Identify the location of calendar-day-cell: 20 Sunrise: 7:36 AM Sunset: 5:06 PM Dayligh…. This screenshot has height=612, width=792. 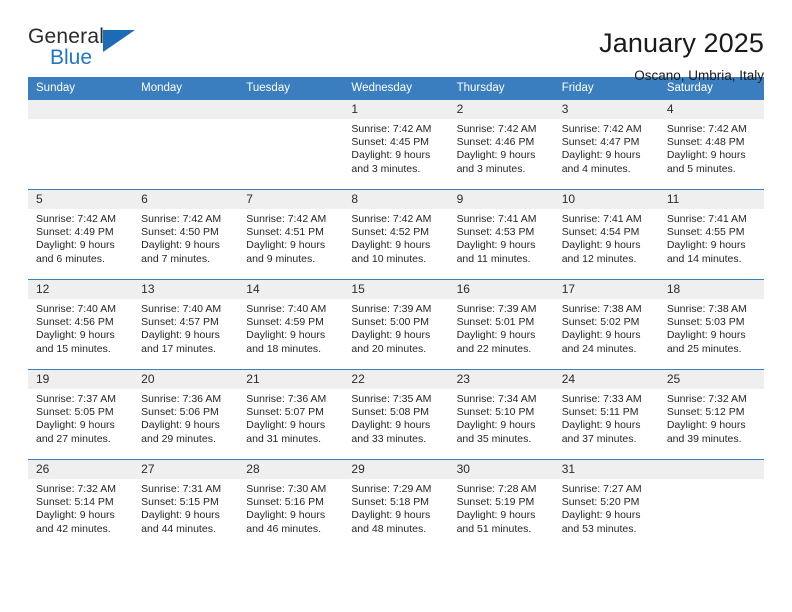
(186, 414).